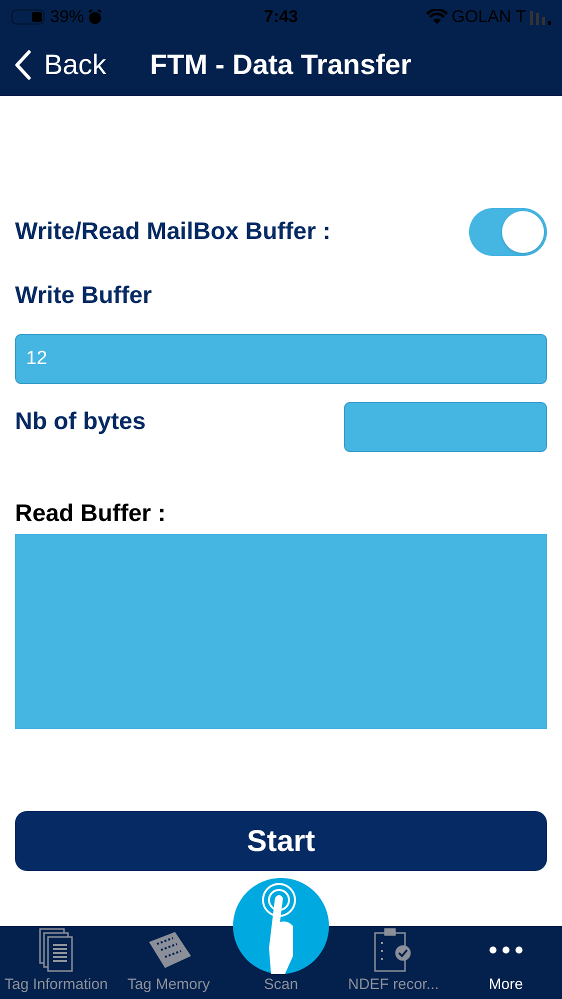  I want to click on alarm-icon, so click(95, 17).